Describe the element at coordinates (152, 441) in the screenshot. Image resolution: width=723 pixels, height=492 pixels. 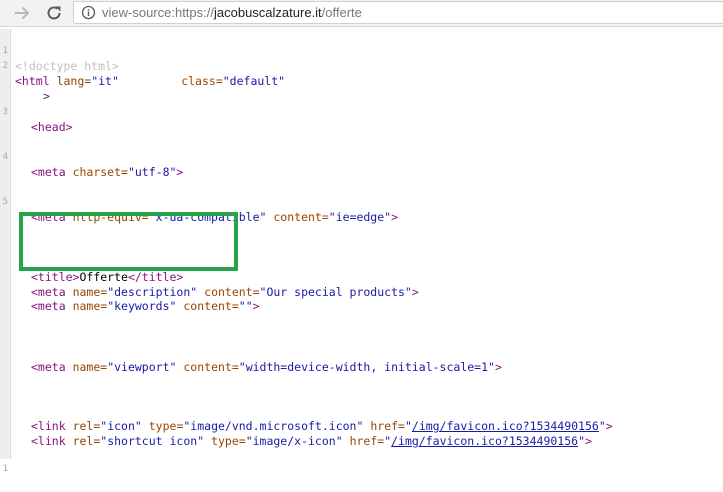
I see `attr-value: "shortcut icon"` at that location.